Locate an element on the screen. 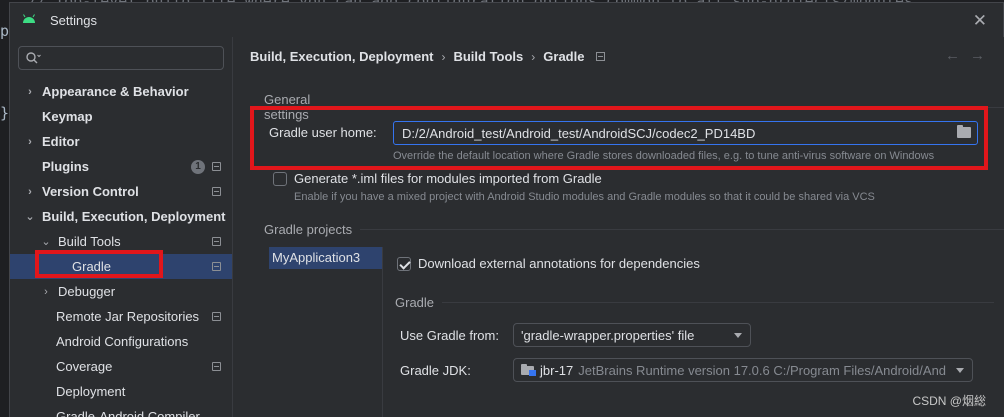 The image size is (1004, 417). sidebar-item-label: Remote Jar Repositories is located at coordinates (128, 316).